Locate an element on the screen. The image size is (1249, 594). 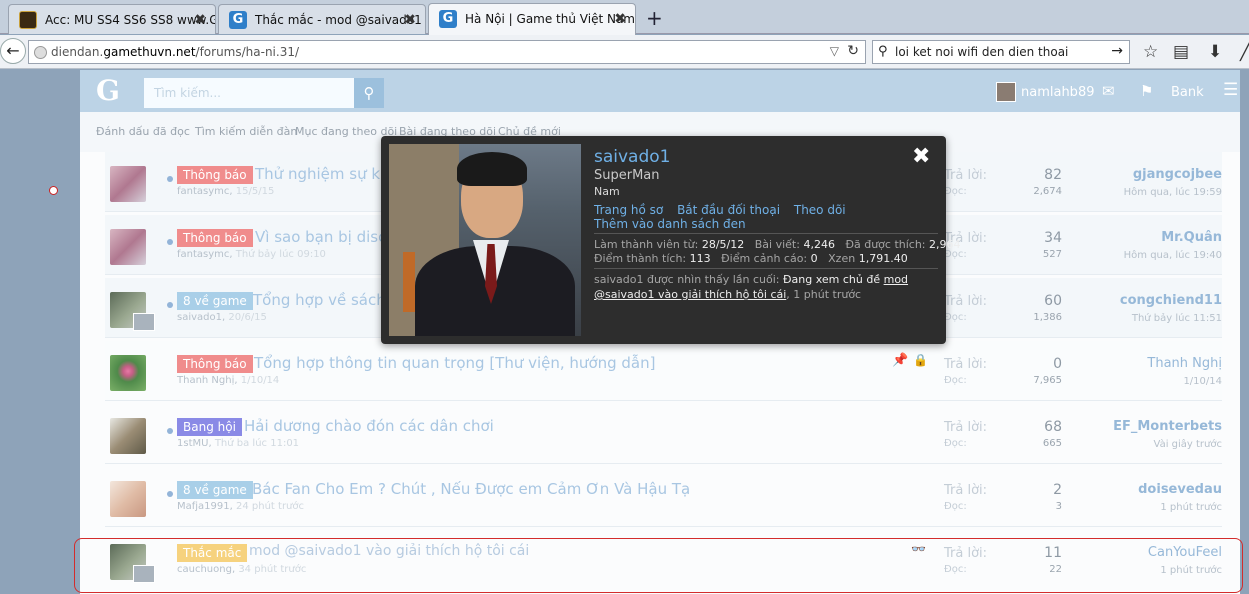
last-poster: EF_Monterbets is located at coordinates (1143, 426).